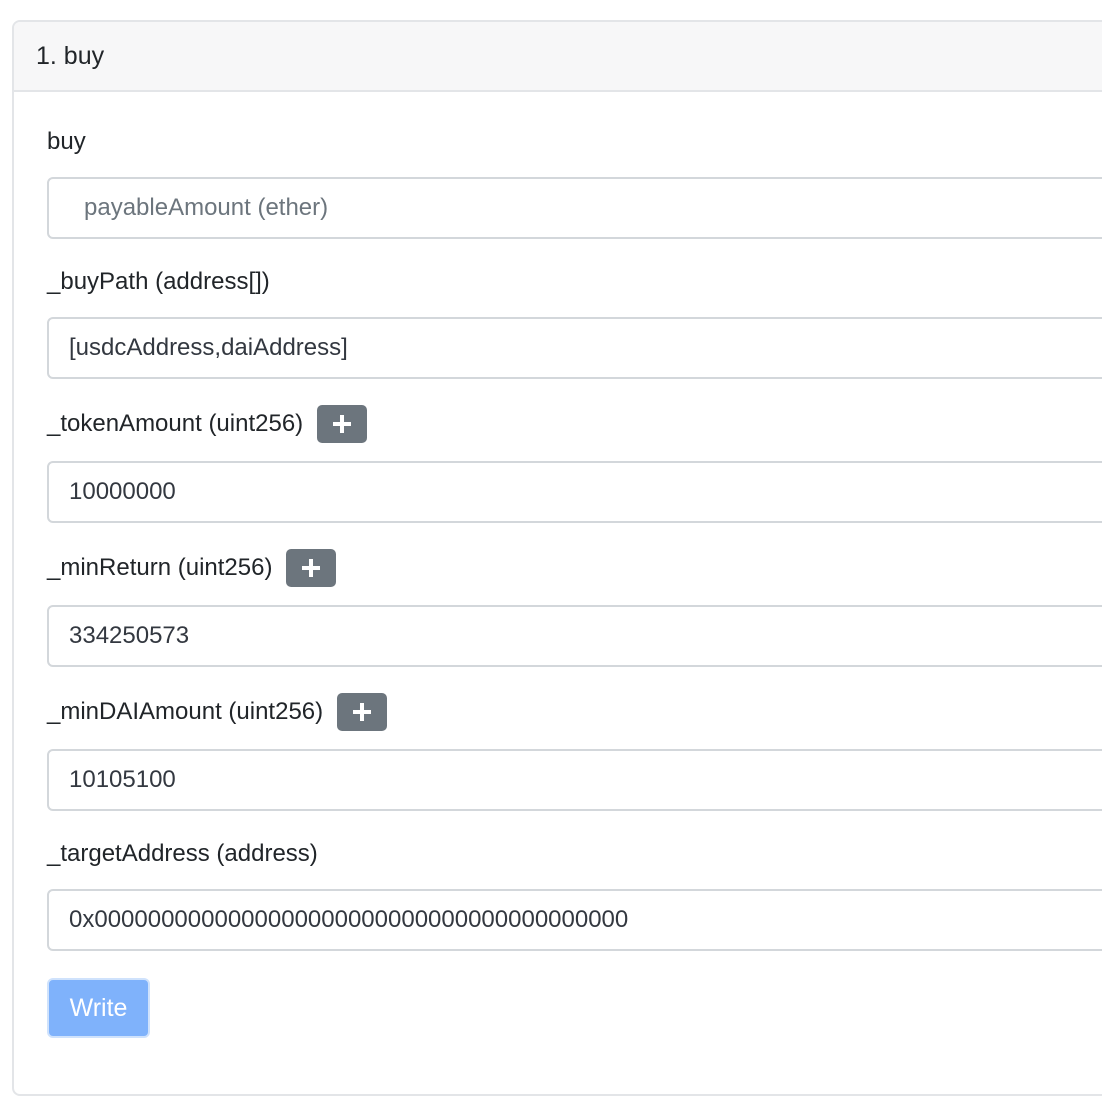 Image resolution: width=1102 pixels, height=1108 pixels. Describe the element at coordinates (574, 920) in the screenshot. I see `target-address-input` at that location.